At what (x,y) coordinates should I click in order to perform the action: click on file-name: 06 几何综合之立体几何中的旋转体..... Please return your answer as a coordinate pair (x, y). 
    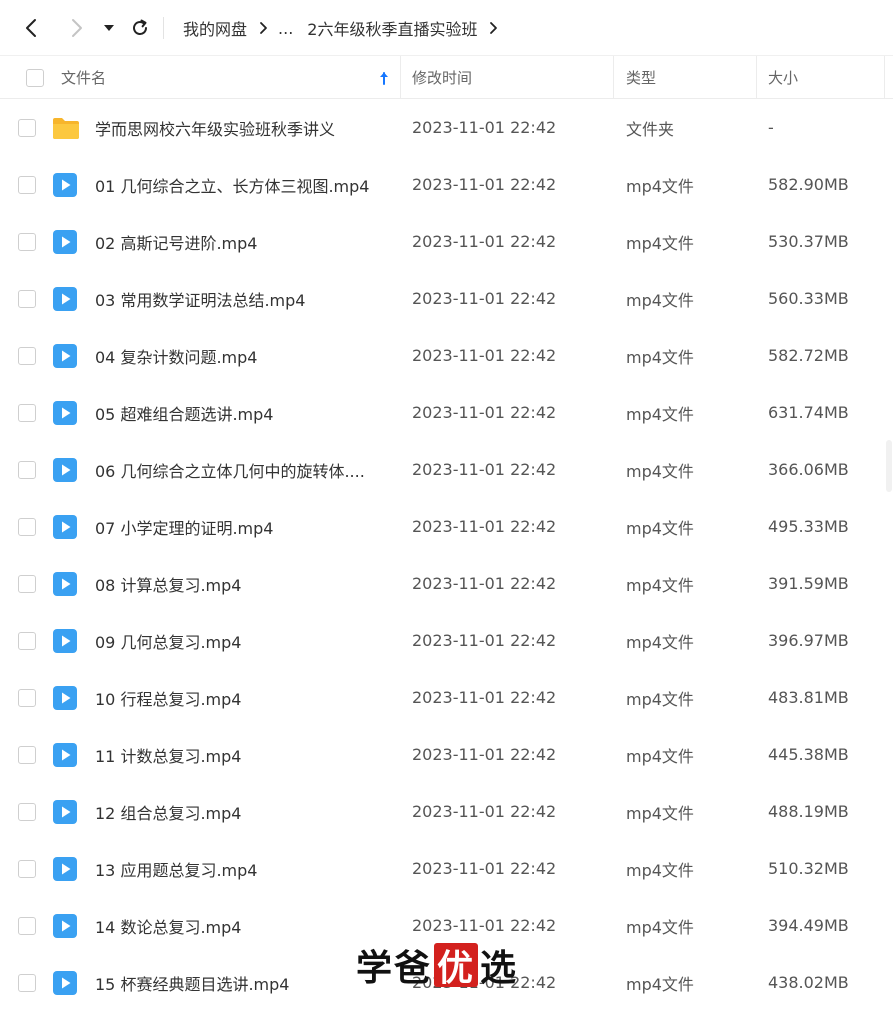
    Looking at the image, I should click on (230, 469).